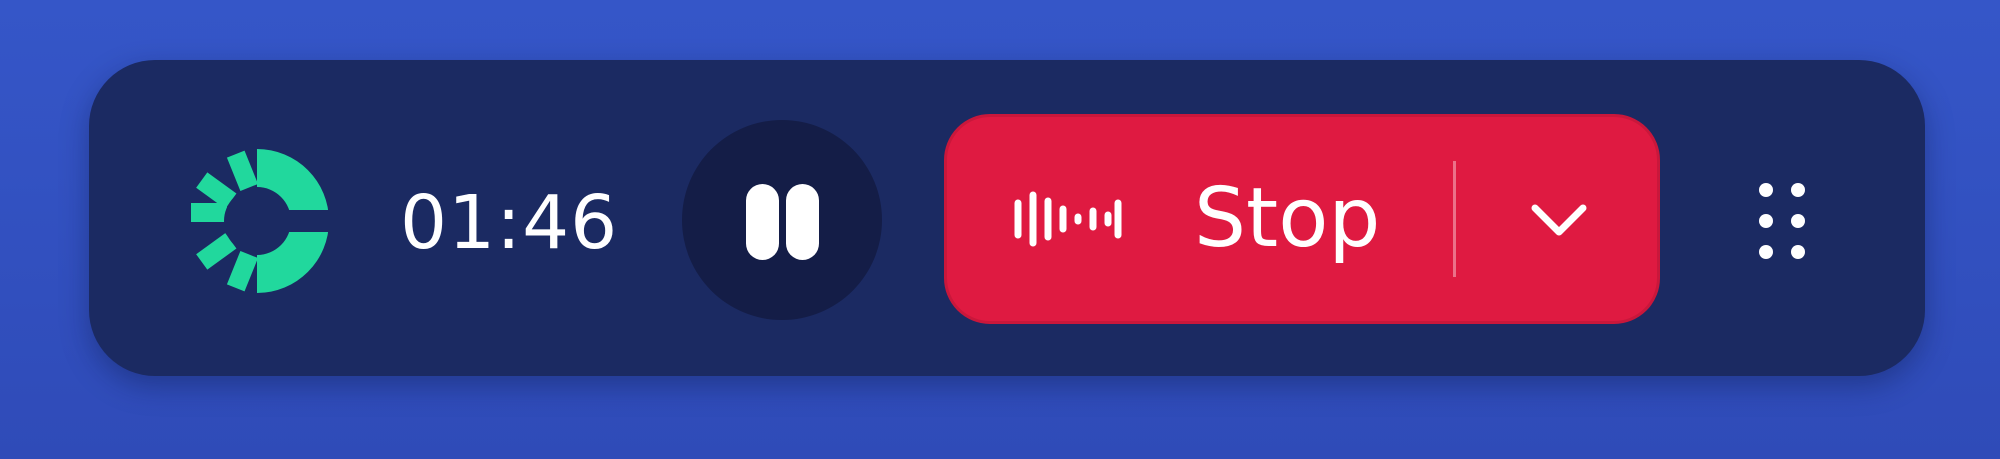  I want to click on drag-handle-icon, so click(1782, 221).